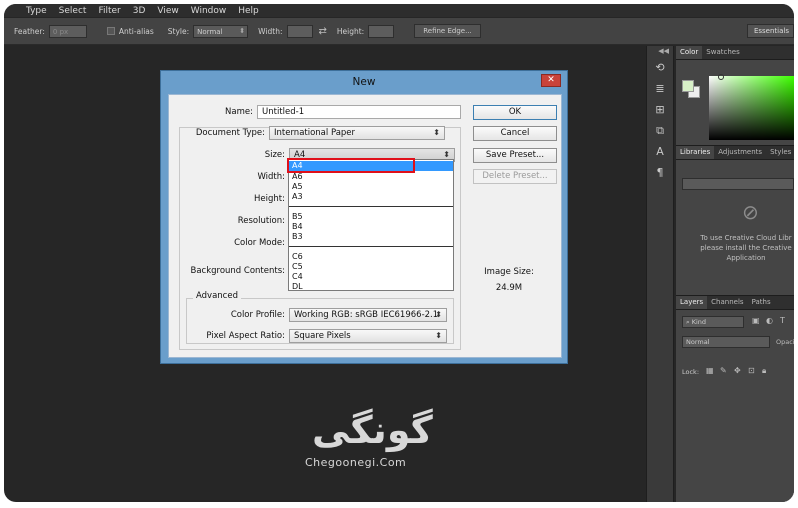 This screenshot has height=508, width=798. Describe the element at coordinates (551, 80) in the screenshot. I see `close-button: ✕` at that location.